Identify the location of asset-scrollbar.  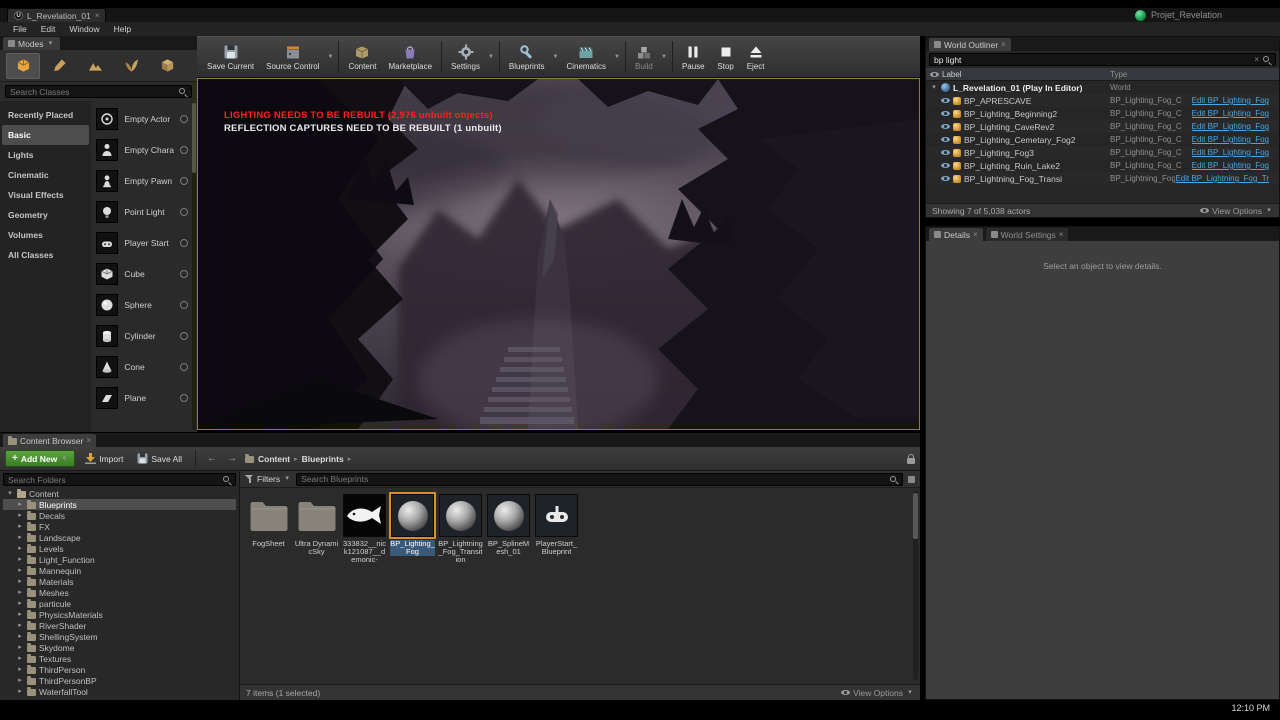
(915, 585).